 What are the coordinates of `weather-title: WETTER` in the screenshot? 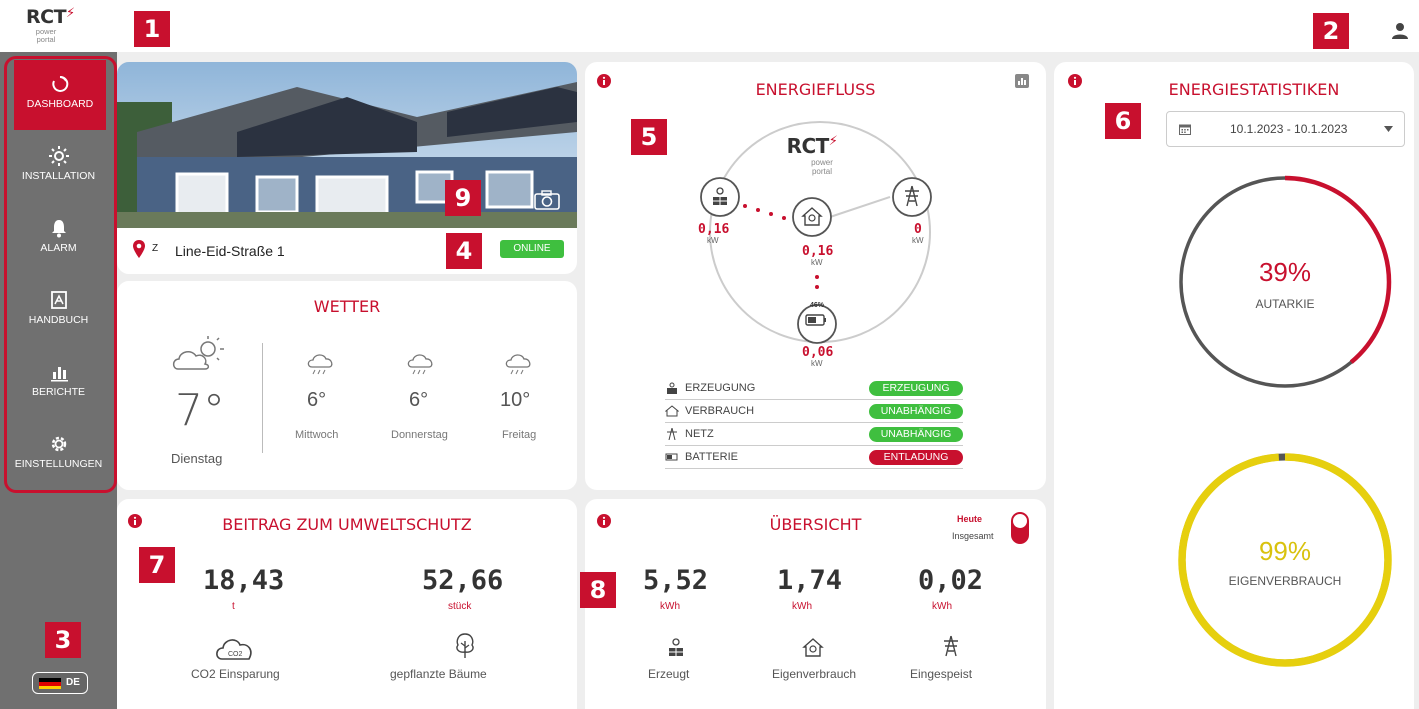 It's located at (347, 306).